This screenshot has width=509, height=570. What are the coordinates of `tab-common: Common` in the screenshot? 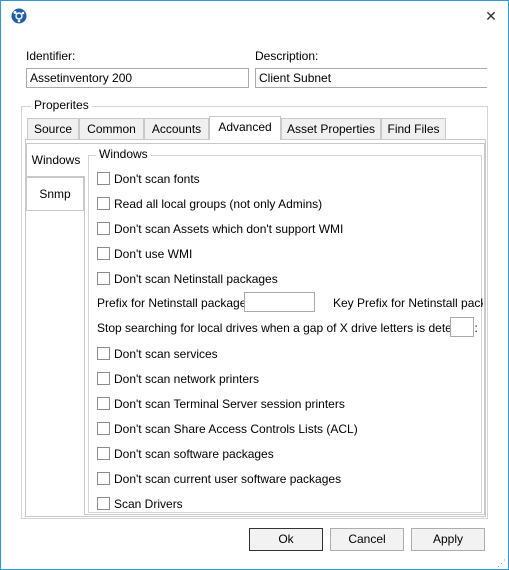 It's located at (111, 128).